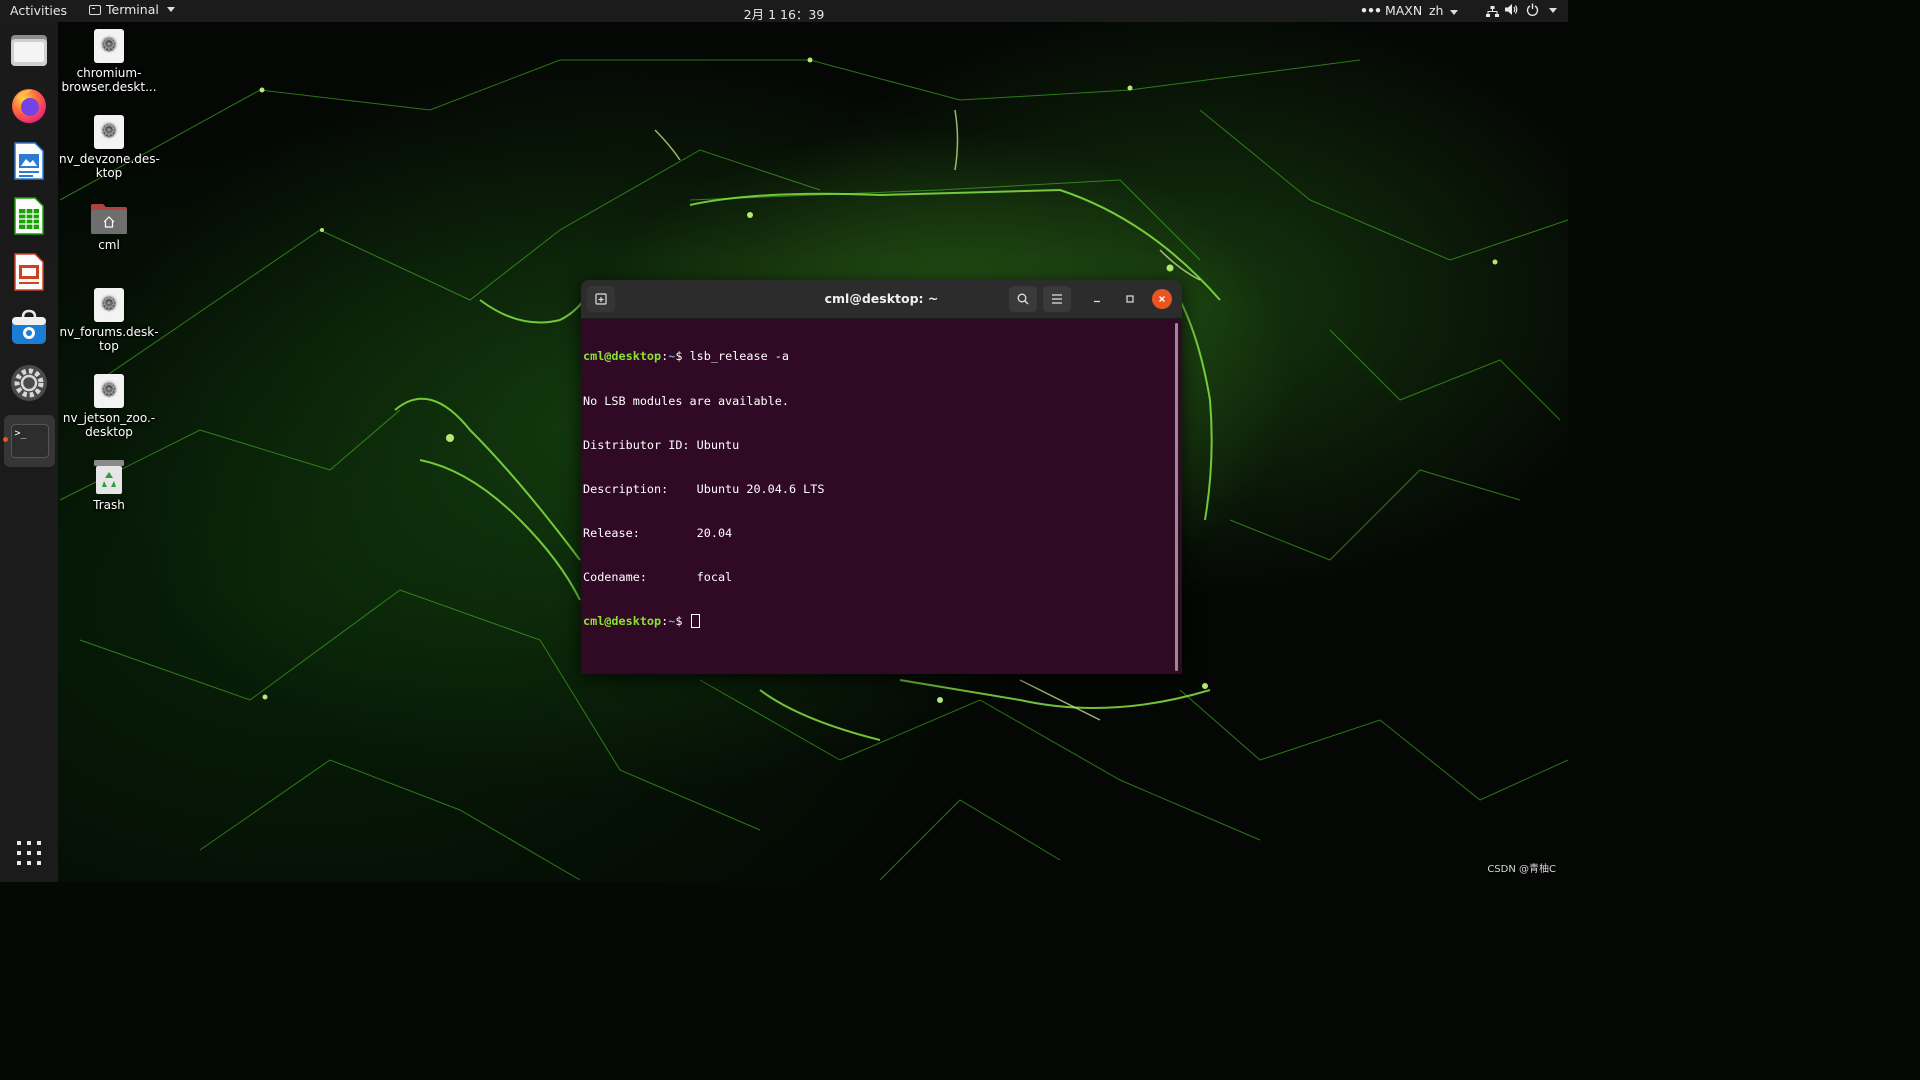 This screenshot has height=1080, width=1920. Describe the element at coordinates (1511, 11) in the screenshot. I see `volume-icon` at that location.